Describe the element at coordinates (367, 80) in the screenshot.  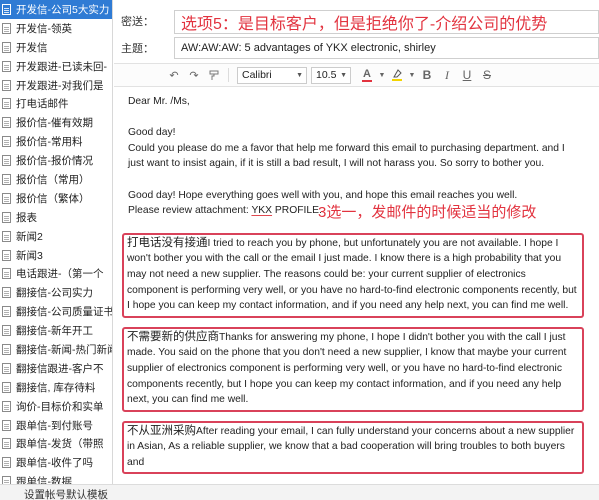
I see `font-color-swatch` at that location.